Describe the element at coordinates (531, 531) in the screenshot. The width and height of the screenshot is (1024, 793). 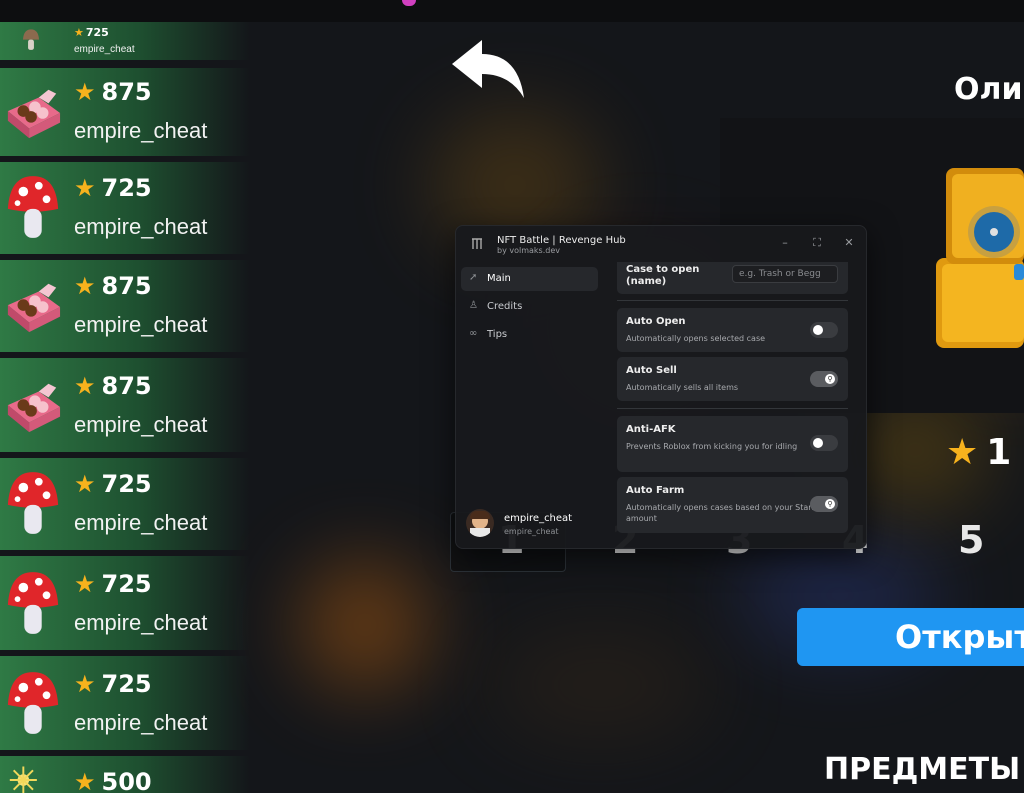
I see `user-handle: empire_cheat` at that location.